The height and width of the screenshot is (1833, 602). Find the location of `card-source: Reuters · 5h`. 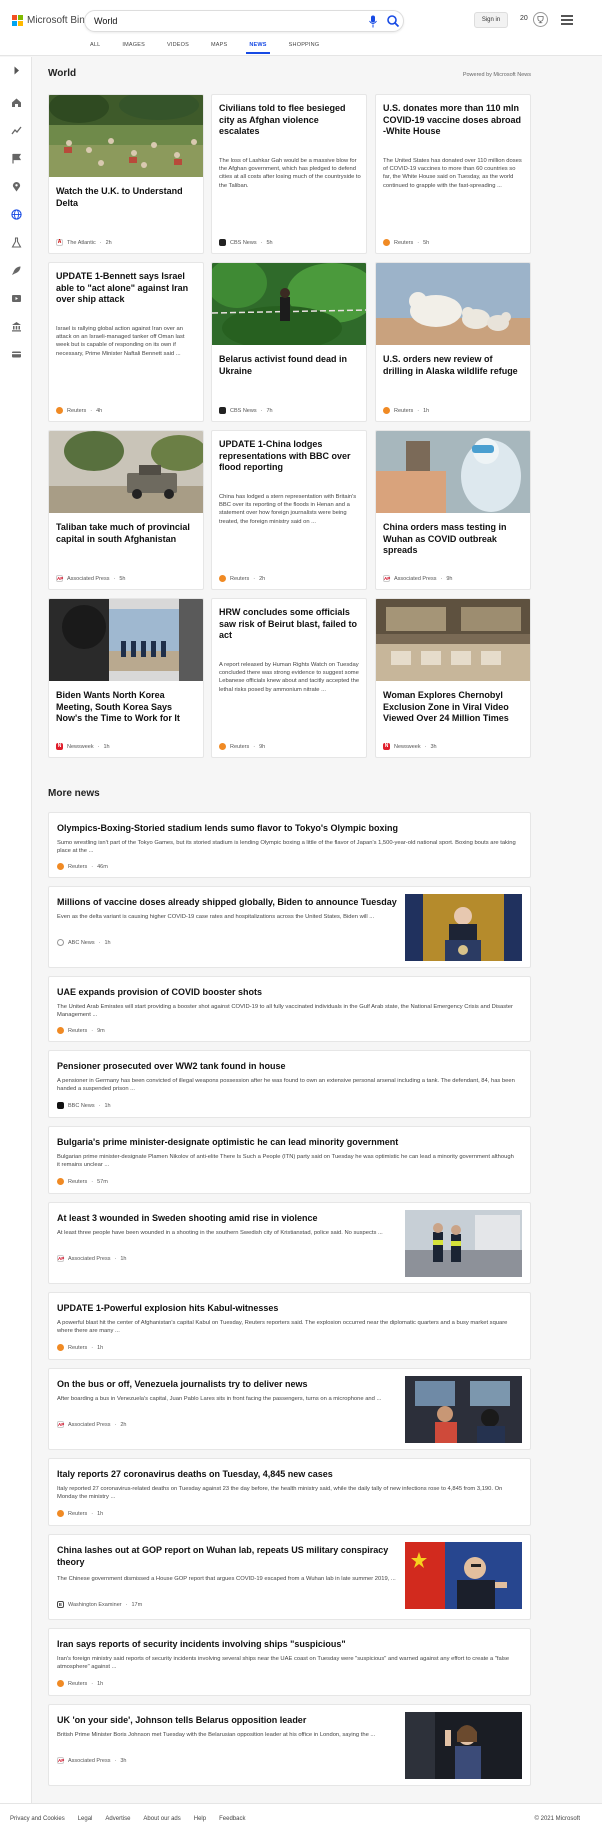

card-source: Reuters · 5h is located at coordinates (406, 242).